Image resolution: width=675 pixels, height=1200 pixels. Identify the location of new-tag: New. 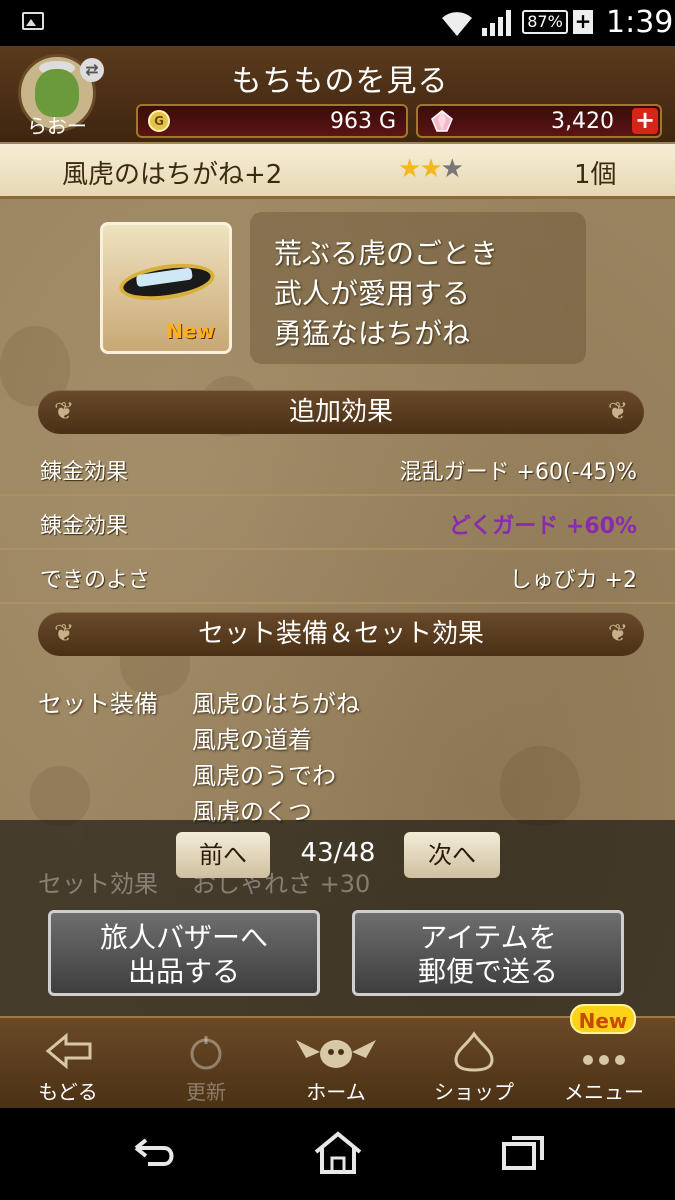
(190, 331).